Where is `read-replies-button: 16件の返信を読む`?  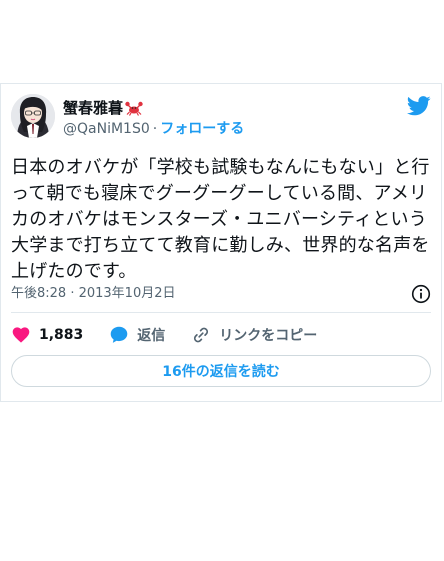 read-replies-button: 16件の返信を読む is located at coordinates (221, 371).